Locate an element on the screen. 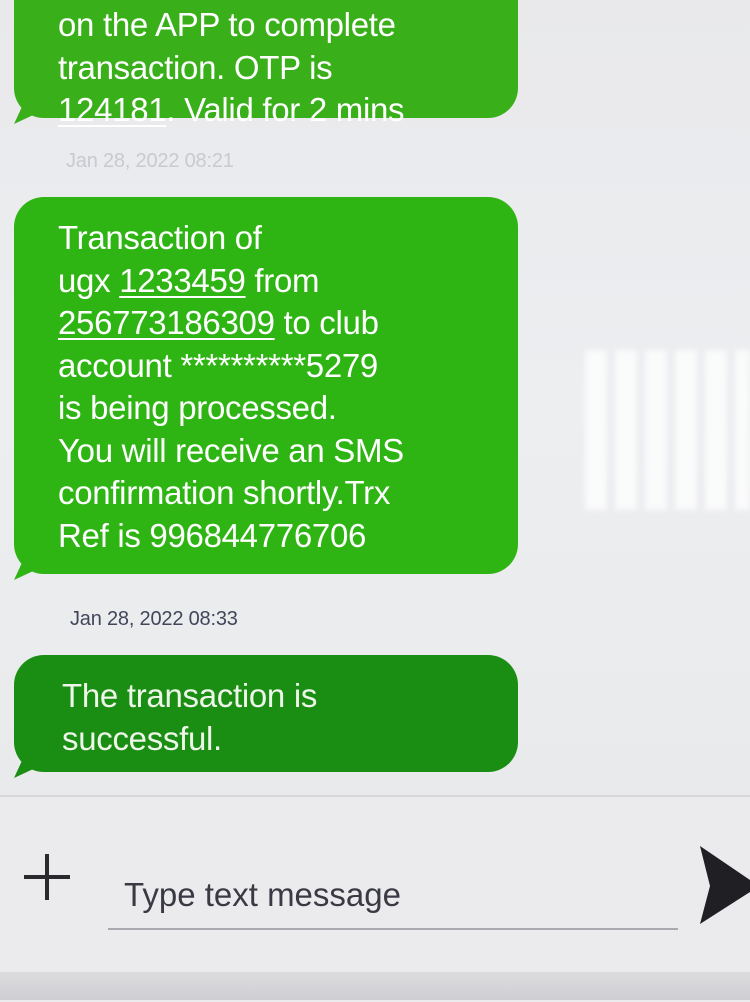  message-line: transaction. OTP is is located at coordinates (268, 68).